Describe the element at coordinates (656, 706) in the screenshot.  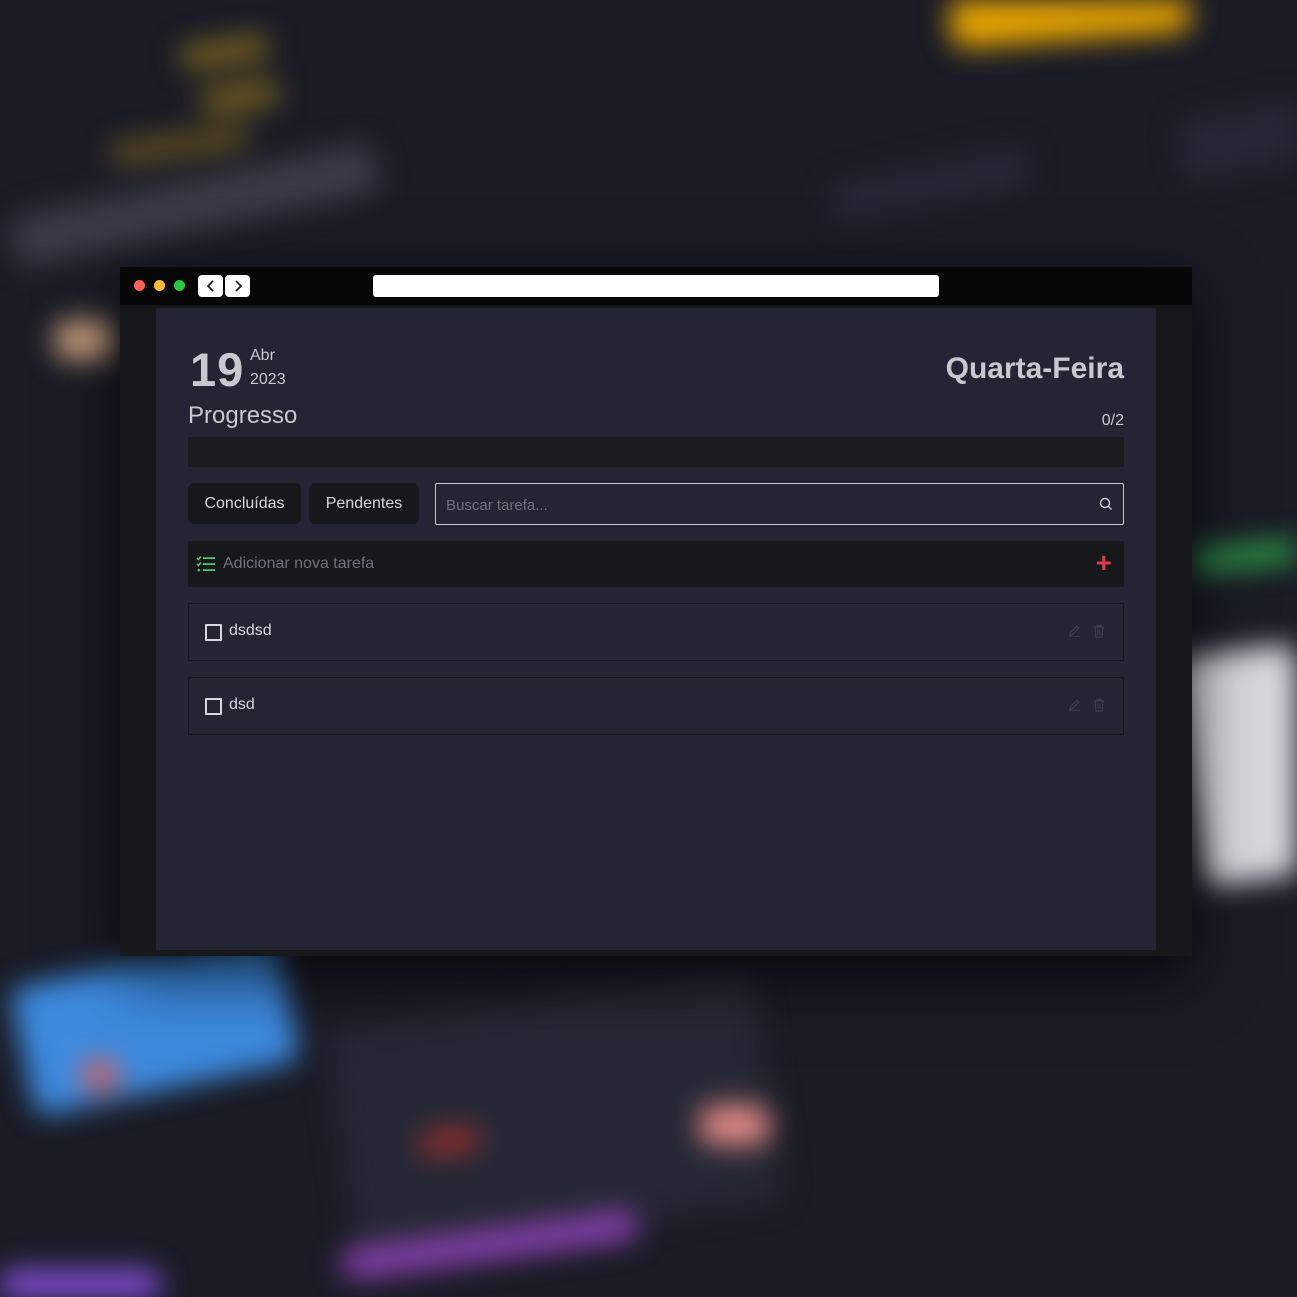
I see `task-item: dsd` at that location.